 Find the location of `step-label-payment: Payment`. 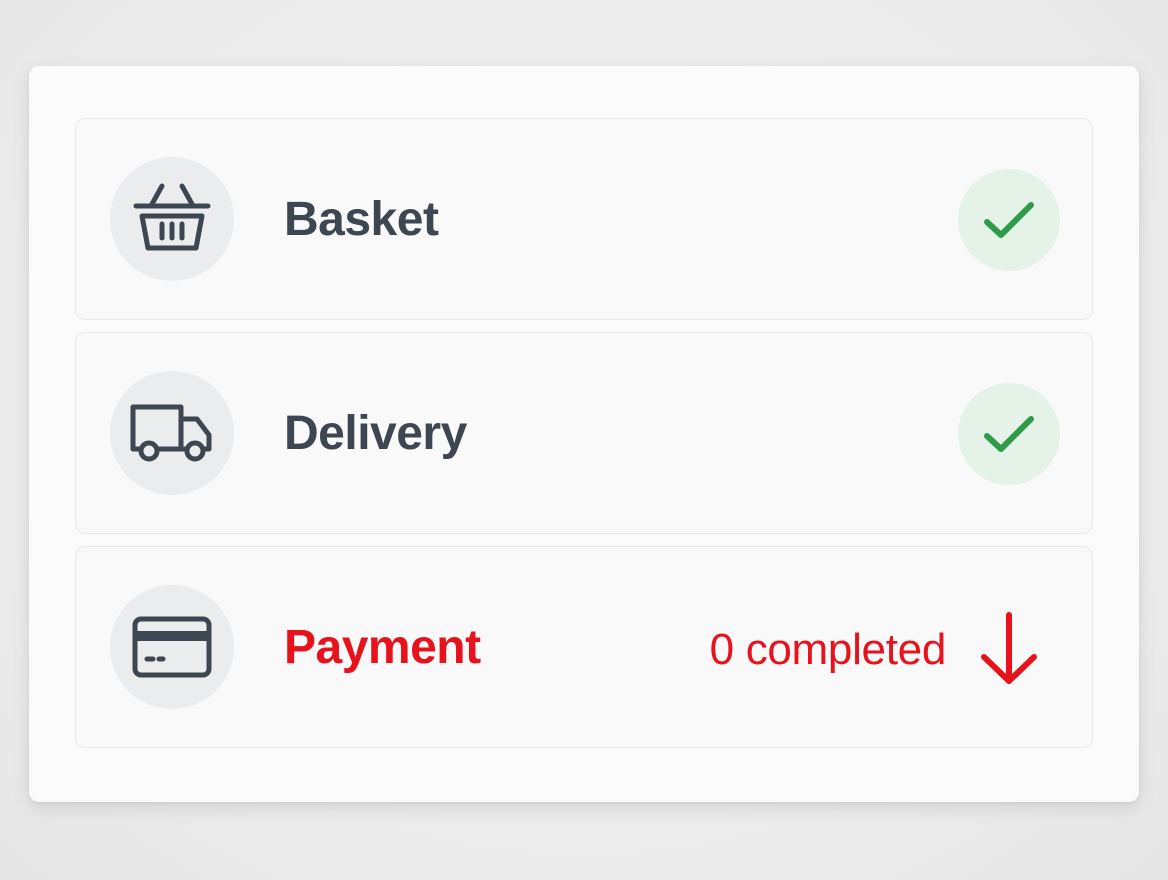

step-label-payment: Payment is located at coordinates (382, 647).